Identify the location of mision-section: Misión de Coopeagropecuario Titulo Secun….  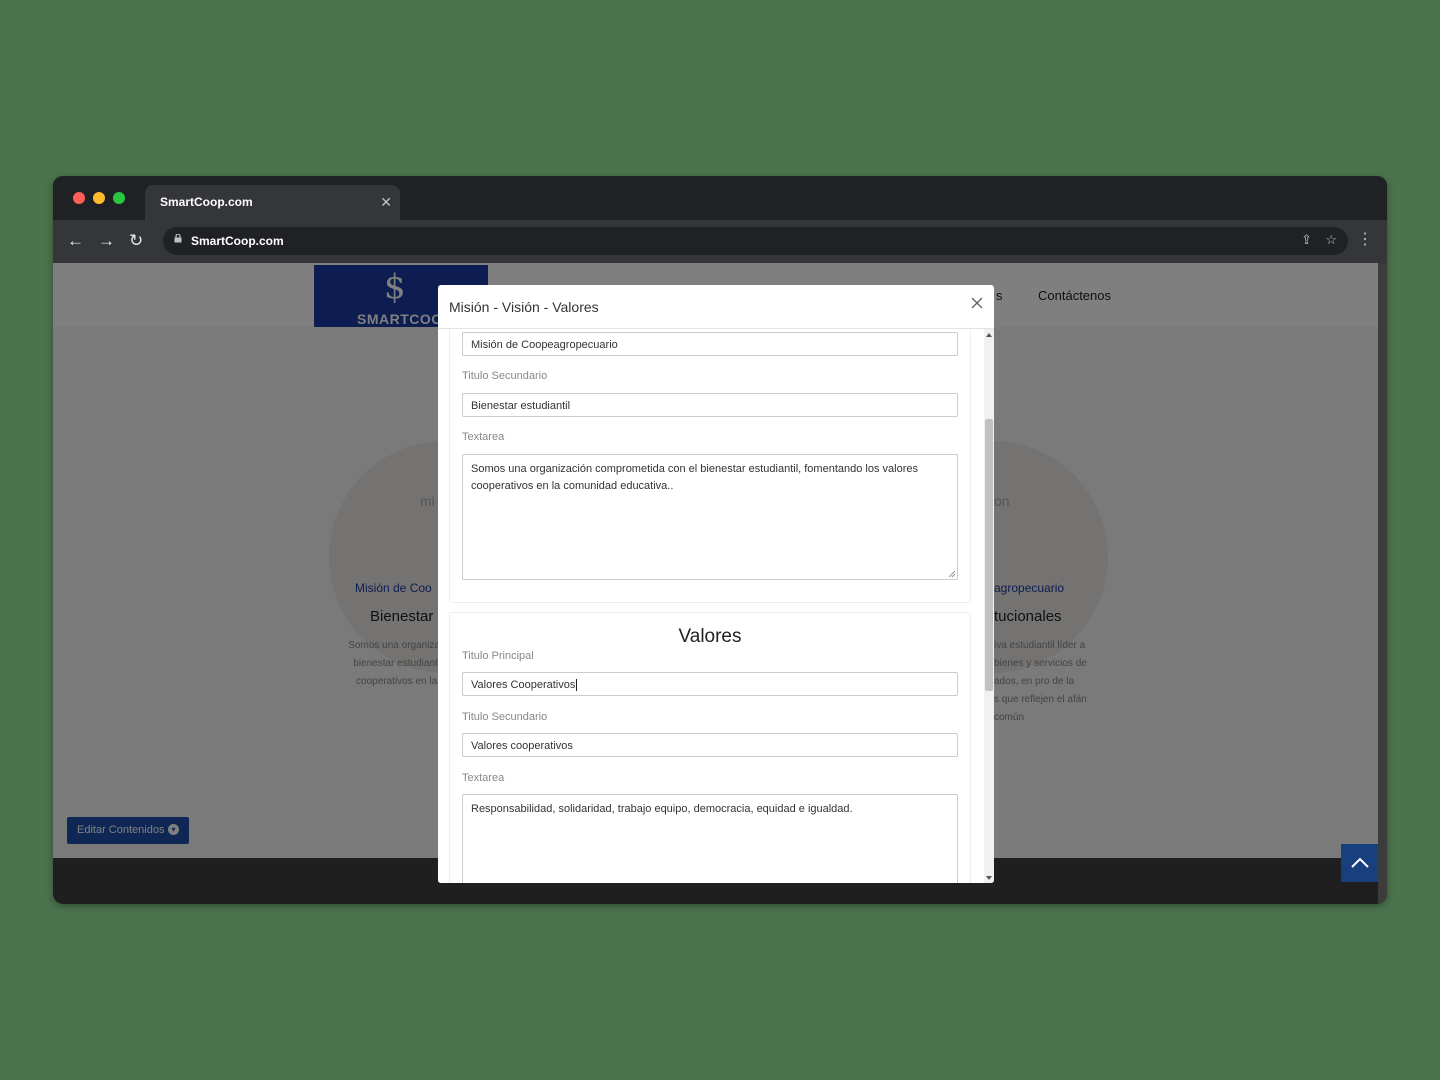
(710, 466).